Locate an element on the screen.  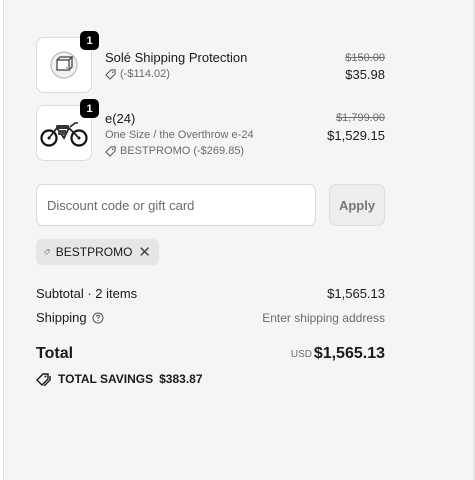
remove-code-icon: ✕ is located at coordinates (144, 252).